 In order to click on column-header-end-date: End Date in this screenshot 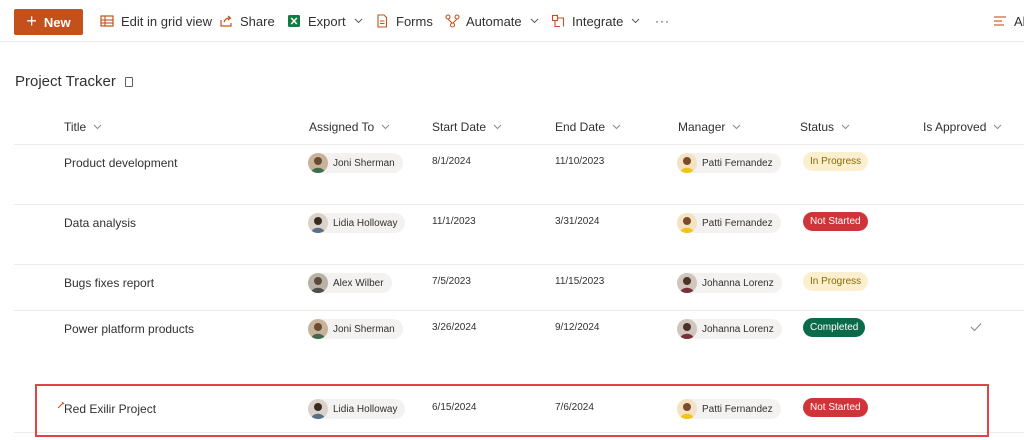, I will do `click(588, 127)`.